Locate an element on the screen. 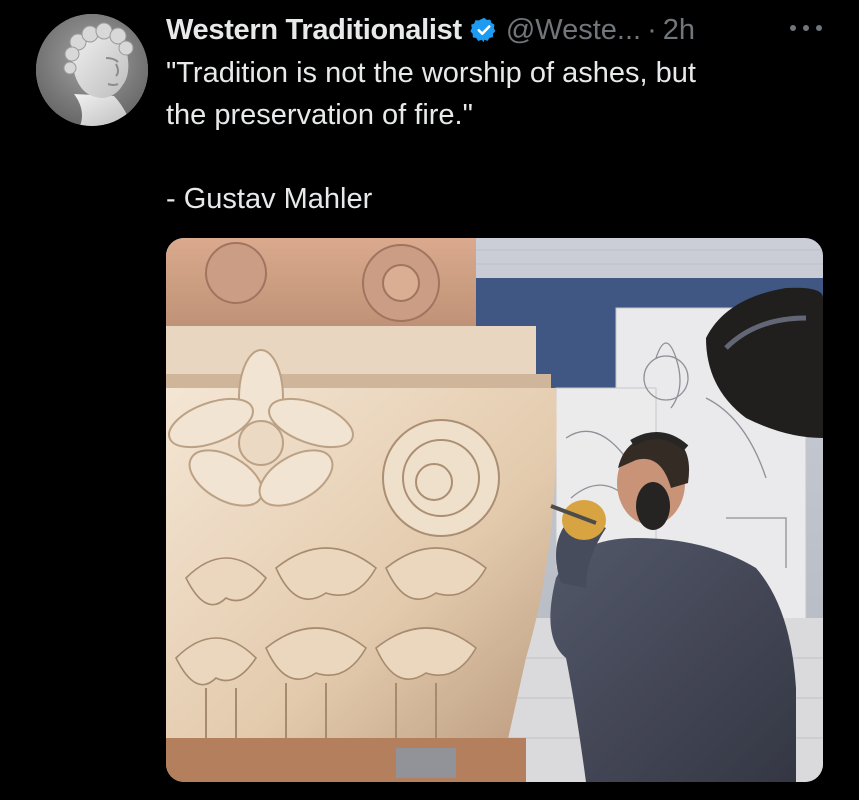 The width and height of the screenshot is (859, 800). more-options-icon is located at coordinates (806, 28).